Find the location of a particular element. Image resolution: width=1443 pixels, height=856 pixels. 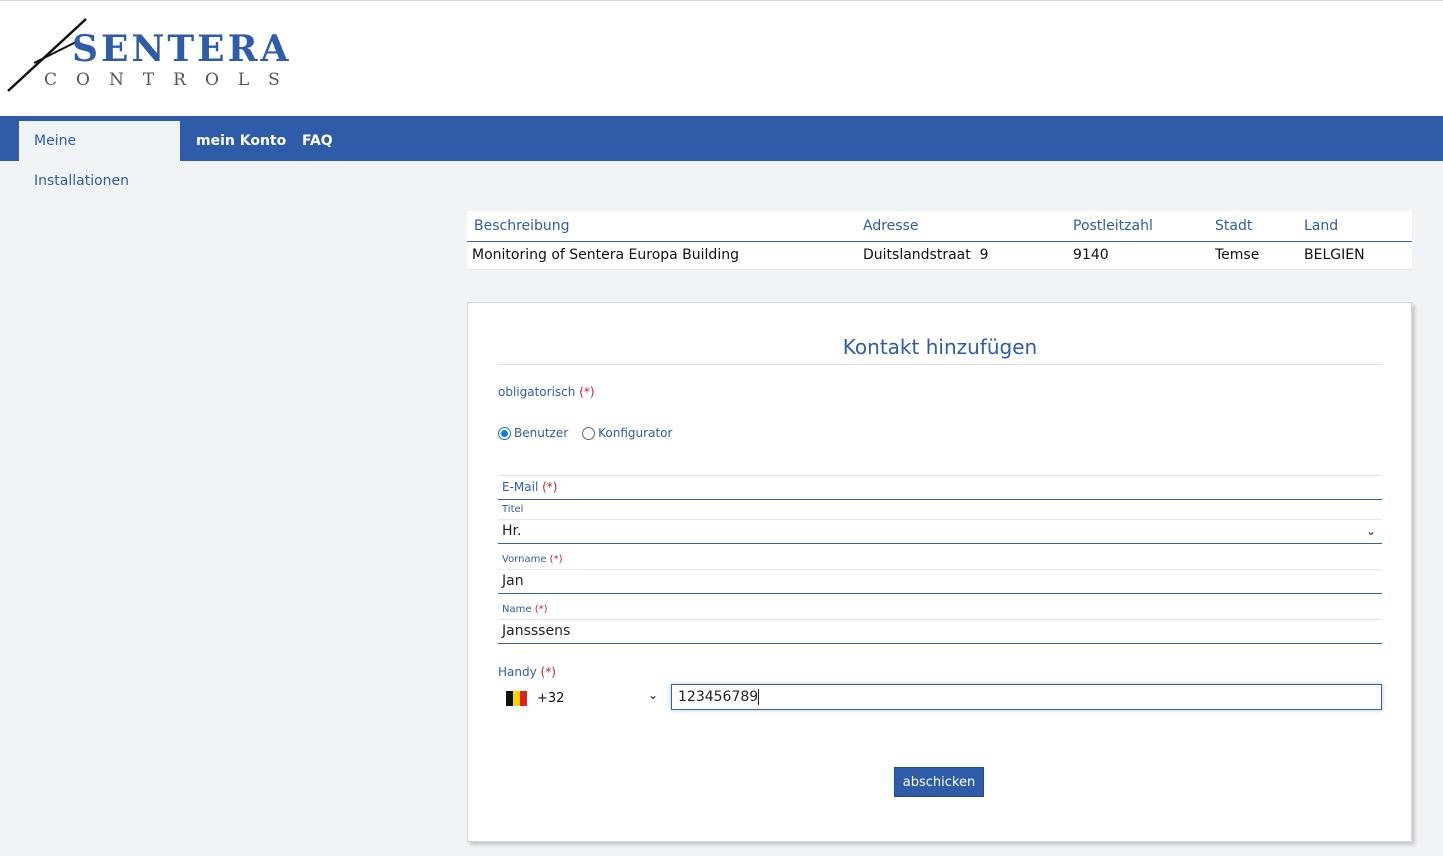

tab-meine-installationen: Meine Installationen is located at coordinates (99, 155).